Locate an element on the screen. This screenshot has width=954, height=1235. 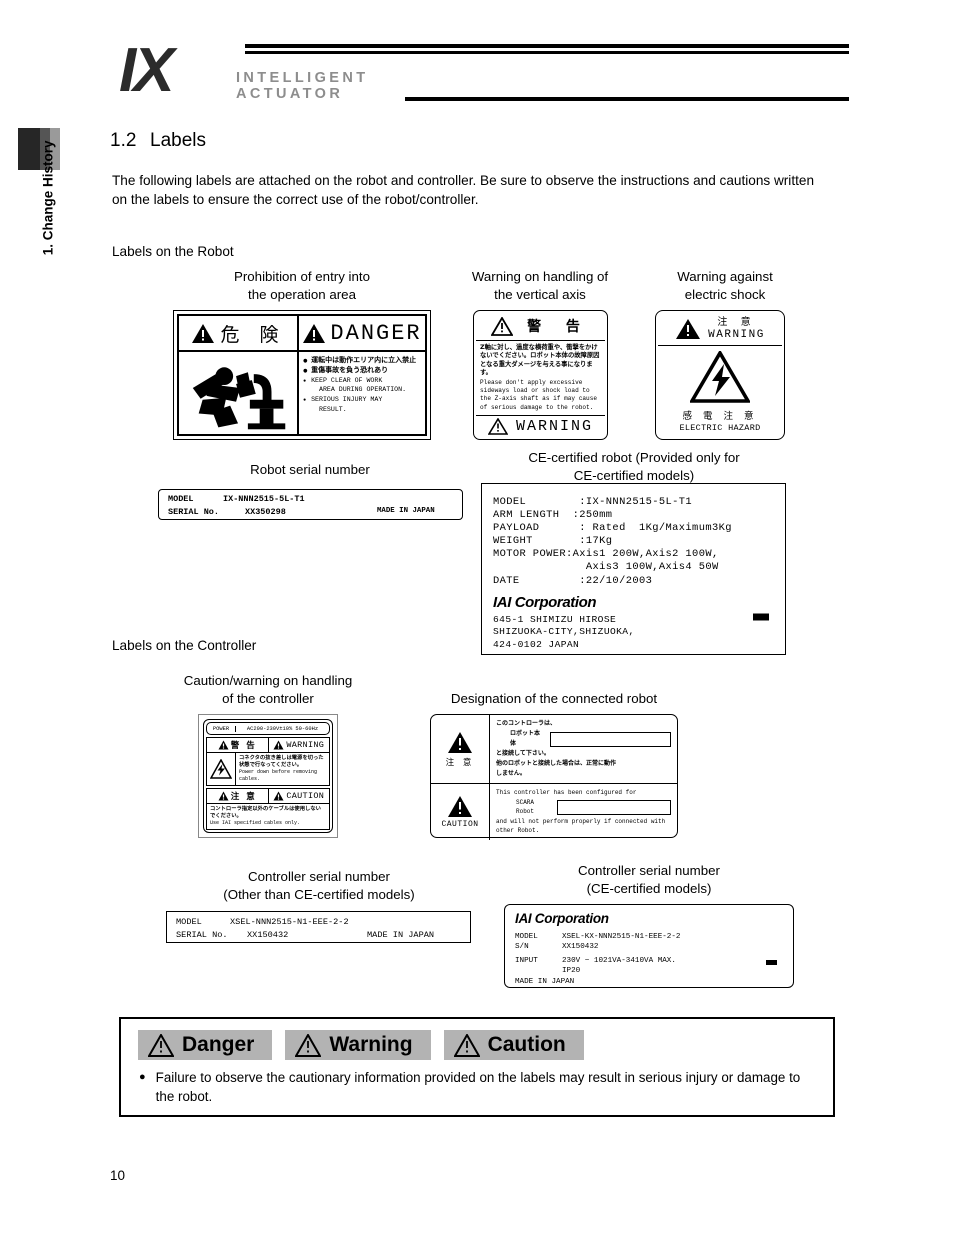
designation-jp-field-input is located at coordinates (610, 739).